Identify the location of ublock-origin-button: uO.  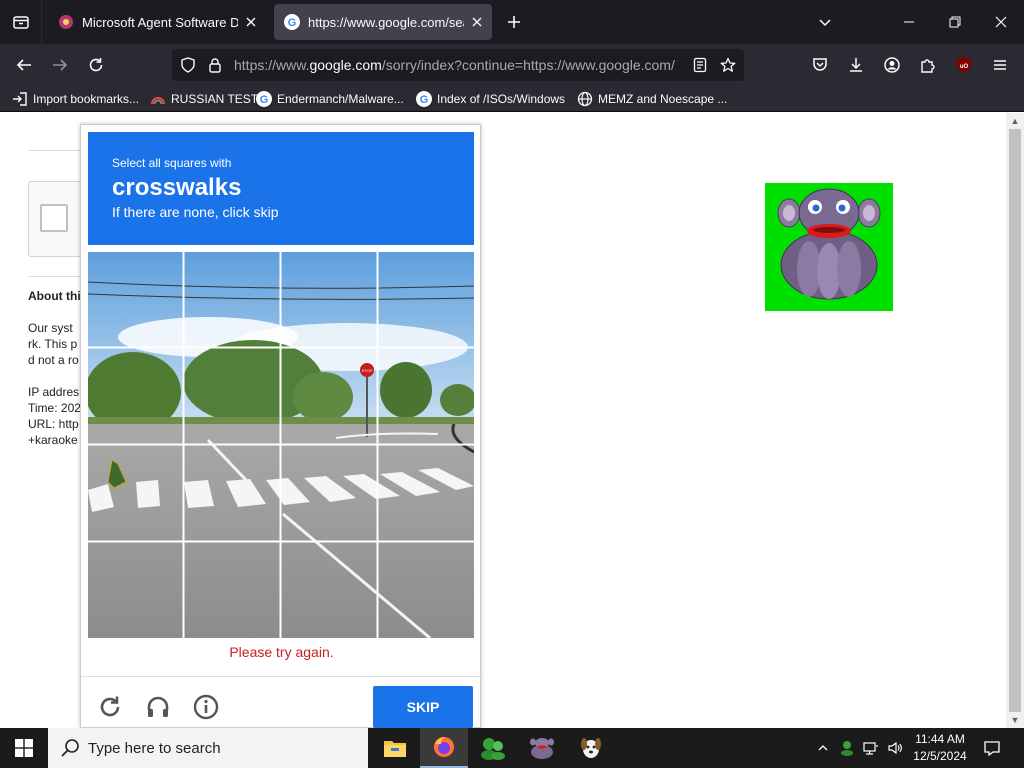
(964, 65).